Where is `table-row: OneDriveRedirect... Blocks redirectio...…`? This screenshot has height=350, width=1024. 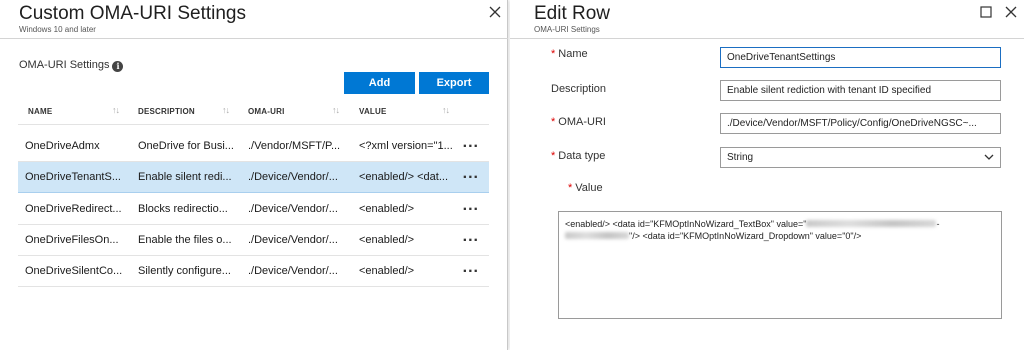
table-row: OneDriveRedirect... Blocks redirectio...… is located at coordinates (253, 209).